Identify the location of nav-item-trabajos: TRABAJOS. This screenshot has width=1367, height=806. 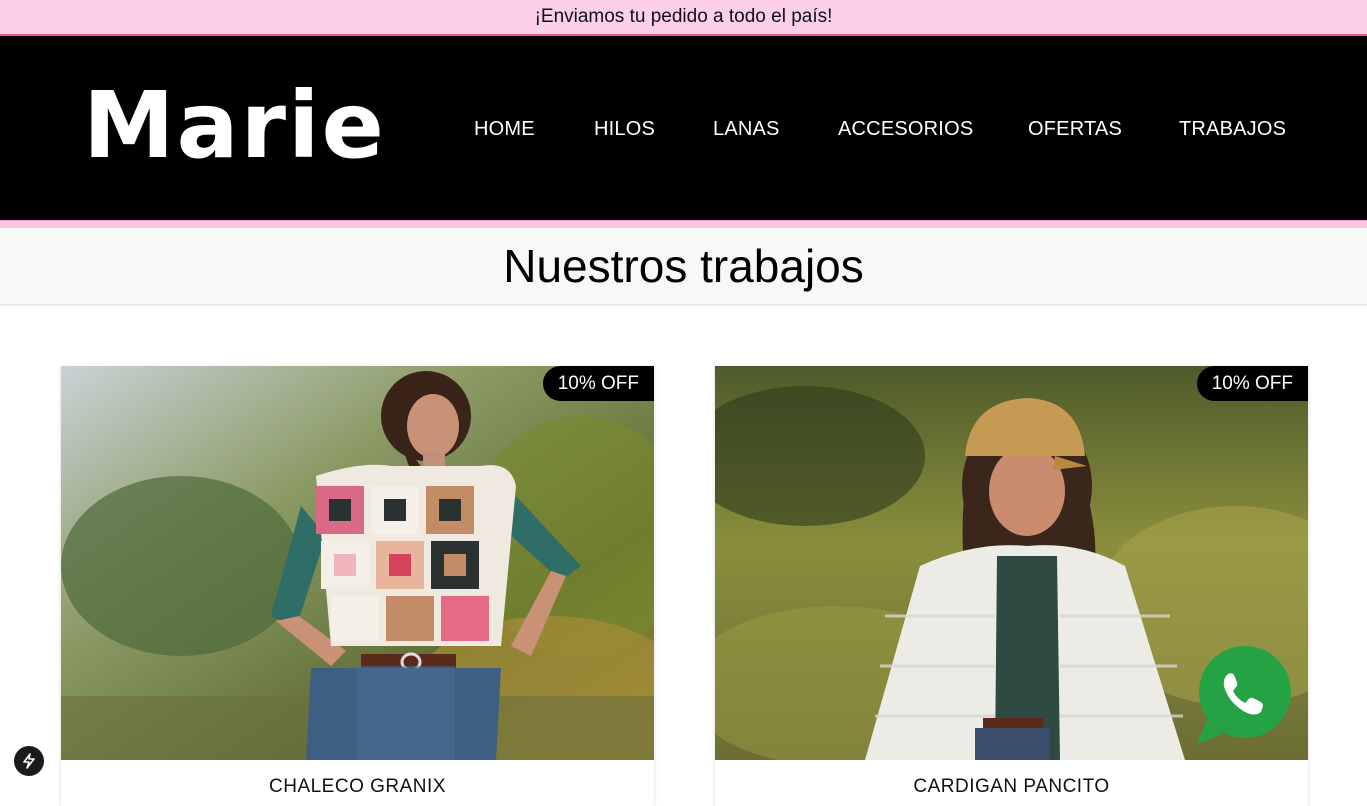
(1232, 129).